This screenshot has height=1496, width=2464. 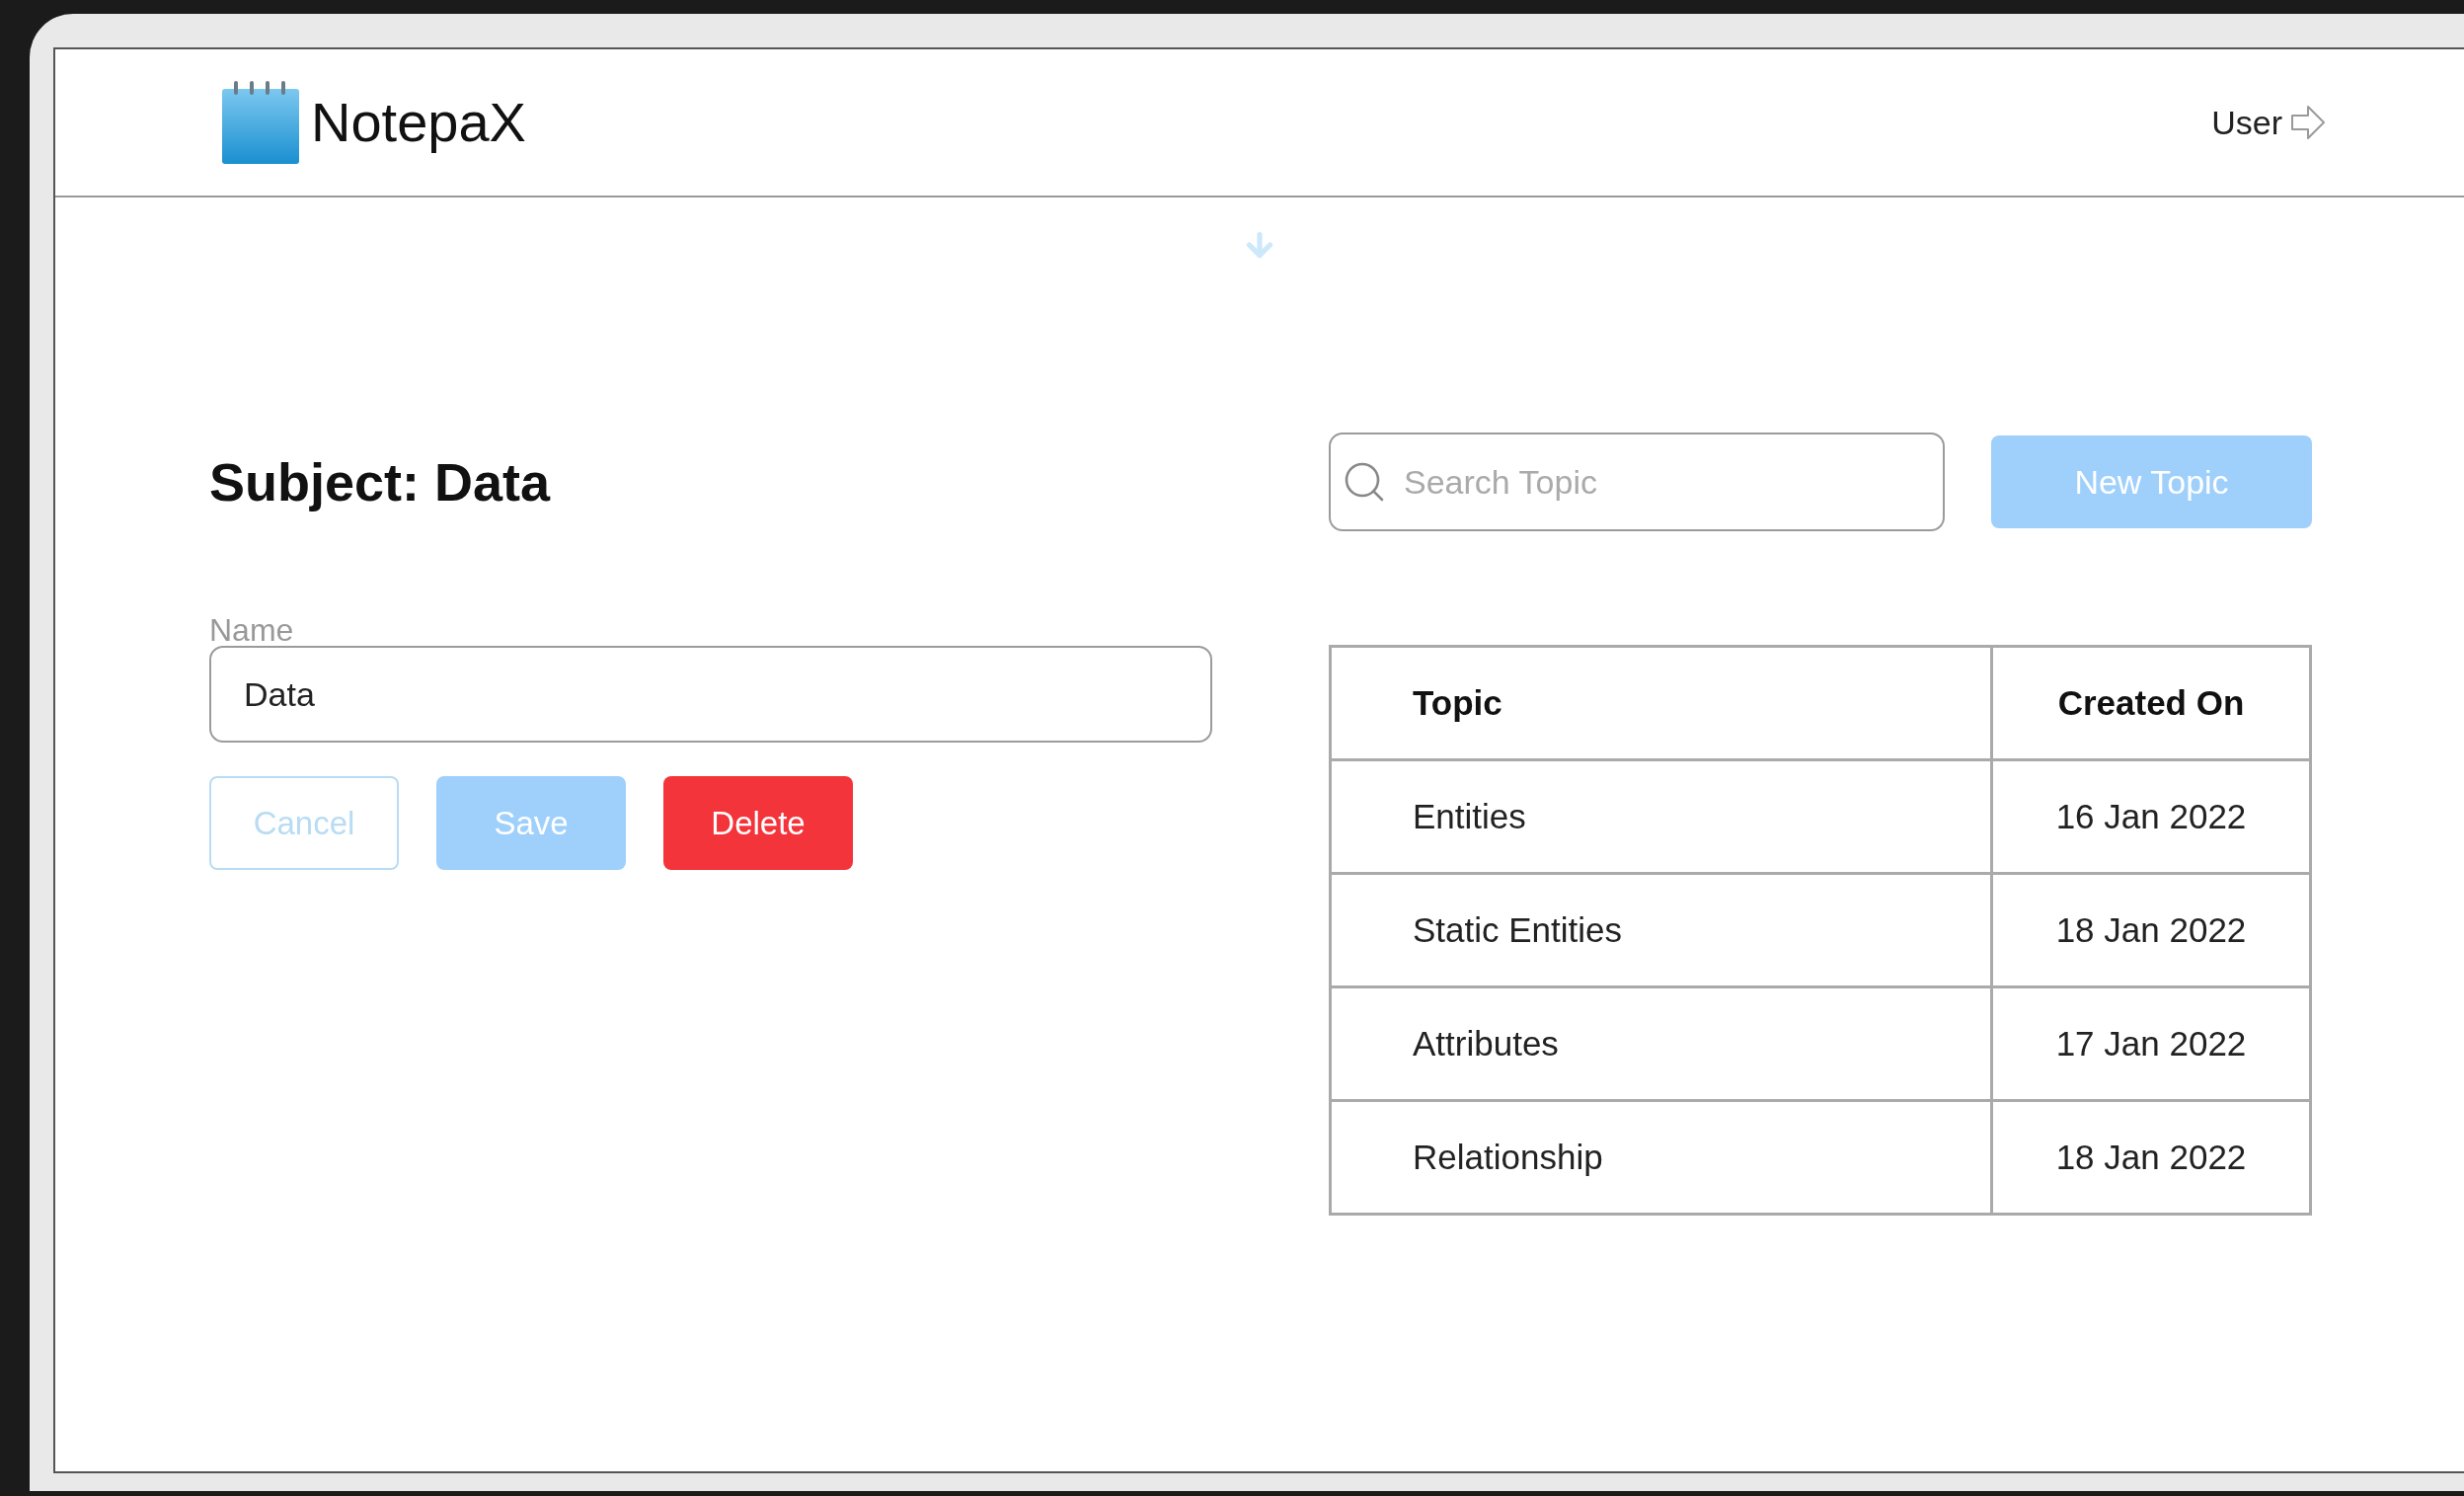 I want to click on table-cell: 16 Jan 2022, so click(x=2151, y=816).